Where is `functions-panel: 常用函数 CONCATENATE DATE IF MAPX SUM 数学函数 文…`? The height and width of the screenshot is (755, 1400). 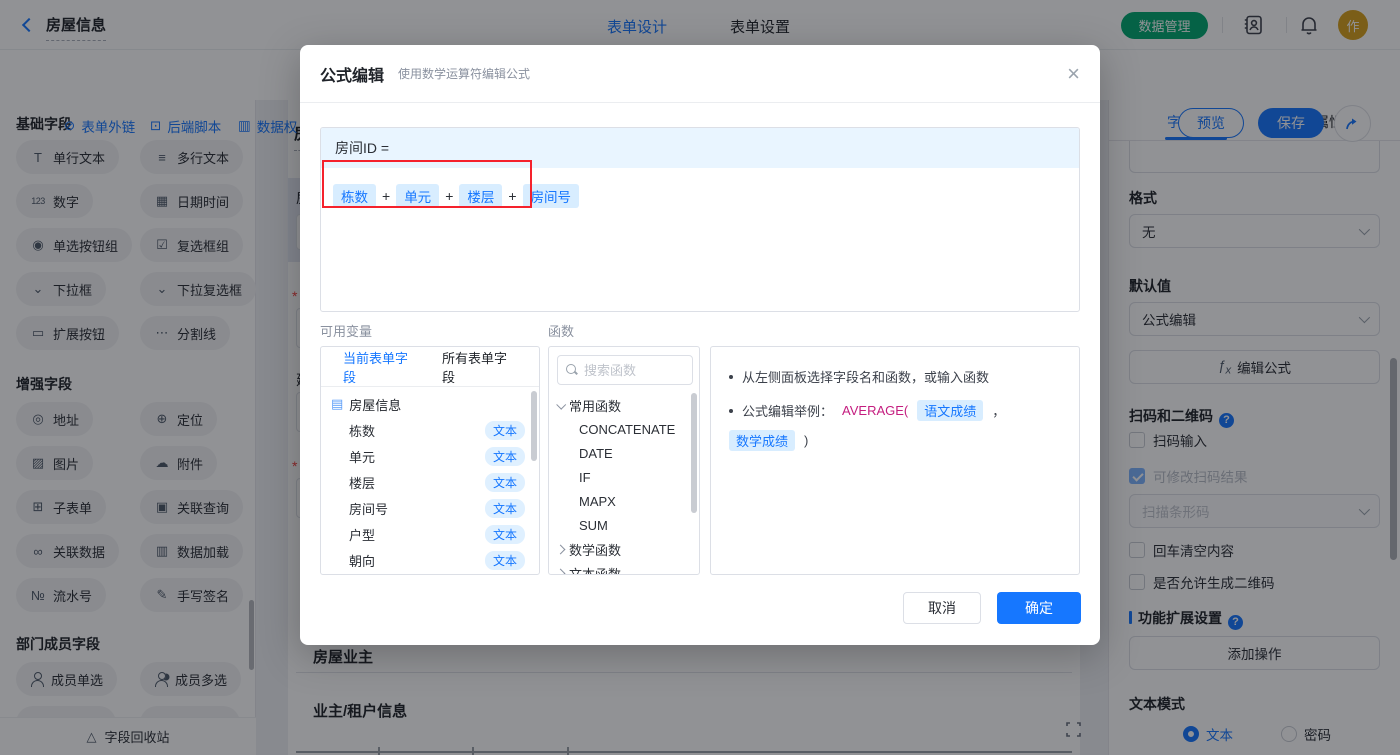
functions-panel: 常用函数 CONCATENATE DATE IF MAPX SUM 数学函数 文… is located at coordinates (624, 460).